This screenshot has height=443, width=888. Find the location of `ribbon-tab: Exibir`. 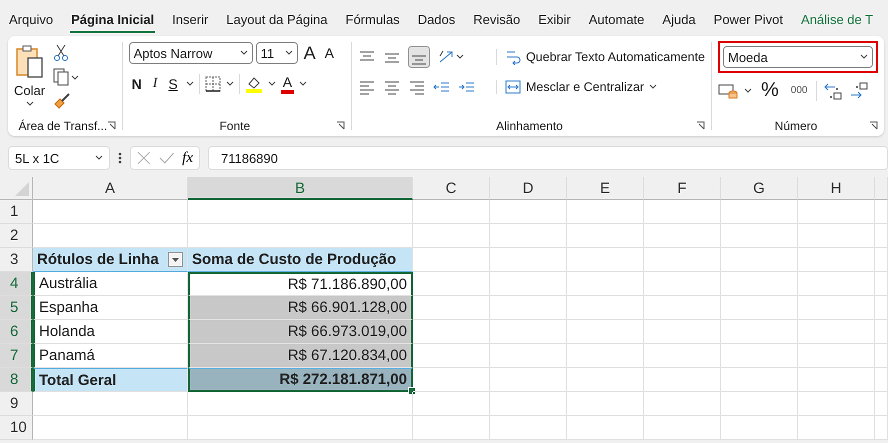

ribbon-tab: Exibir is located at coordinates (554, 18).